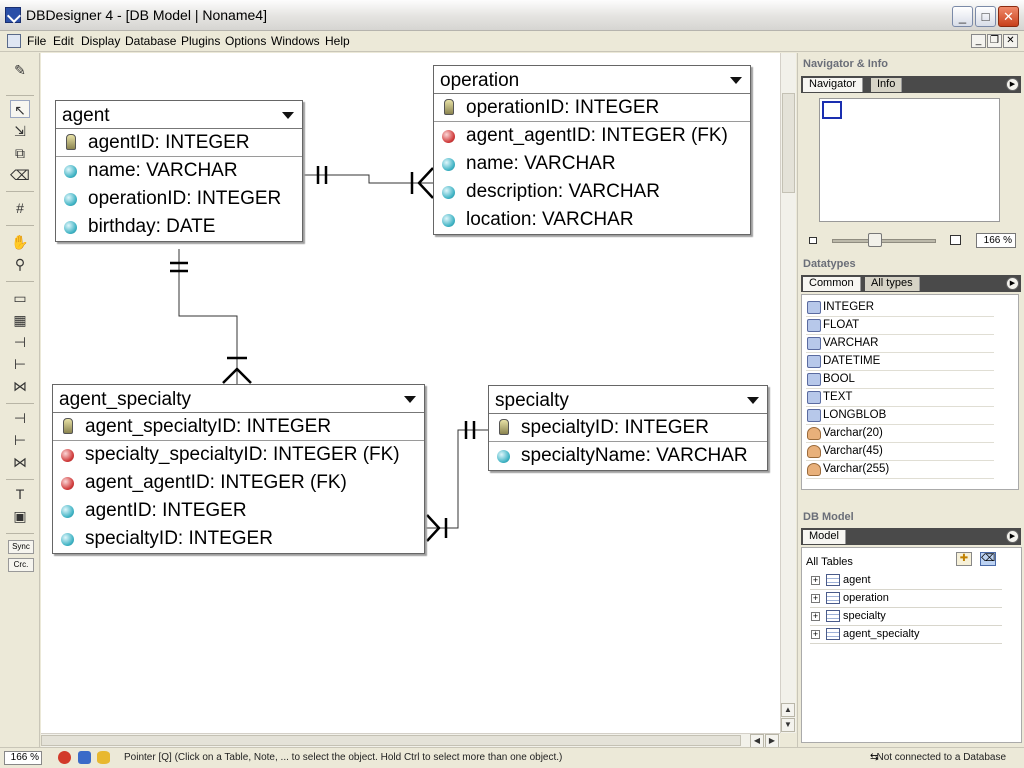  What do you see at coordinates (772, 741) in the screenshot?
I see `scroll-right-arrow-icon: ▶` at bounding box center [772, 741].